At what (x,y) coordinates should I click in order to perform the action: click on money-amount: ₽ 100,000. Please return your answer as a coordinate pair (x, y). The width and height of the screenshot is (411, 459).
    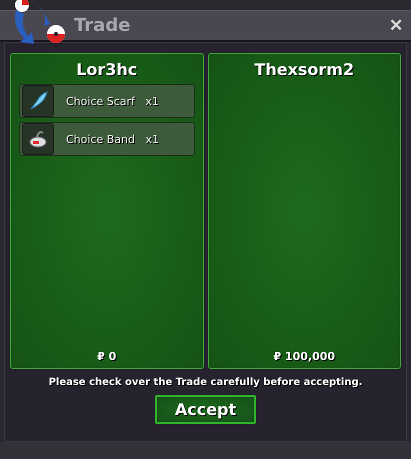
    Looking at the image, I should click on (304, 356).